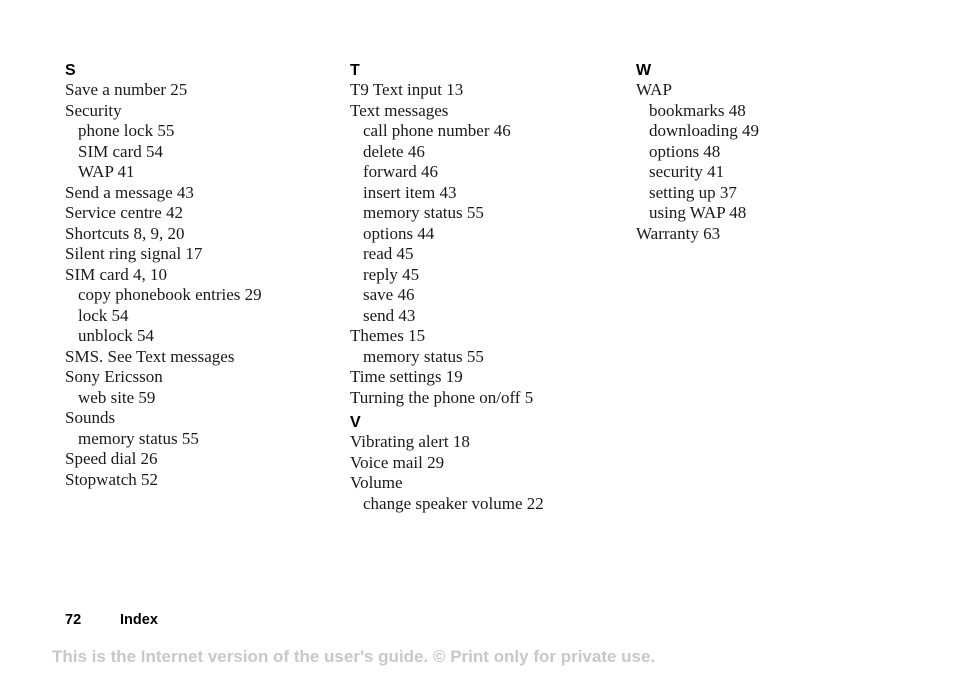 The height and width of the screenshot is (677, 954). Describe the element at coordinates (150, 356) in the screenshot. I see `index-entry: SMS. See Text messages` at that location.